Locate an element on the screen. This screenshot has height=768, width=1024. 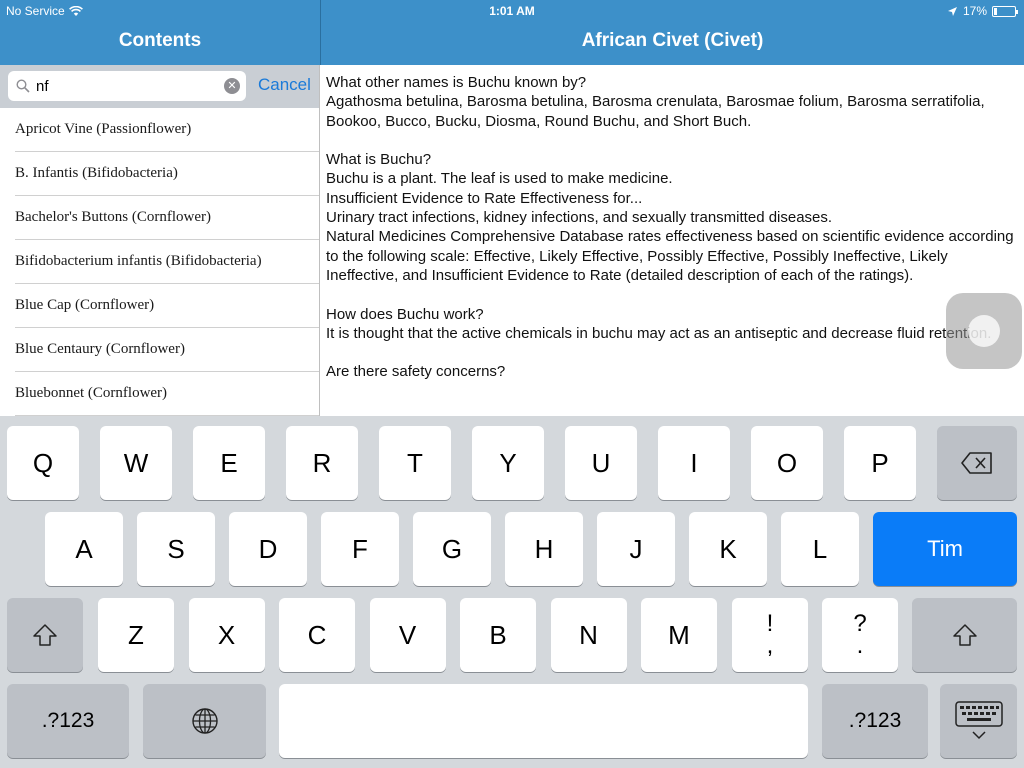
numbers-key-right: .?123 is located at coordinates (875, 721).